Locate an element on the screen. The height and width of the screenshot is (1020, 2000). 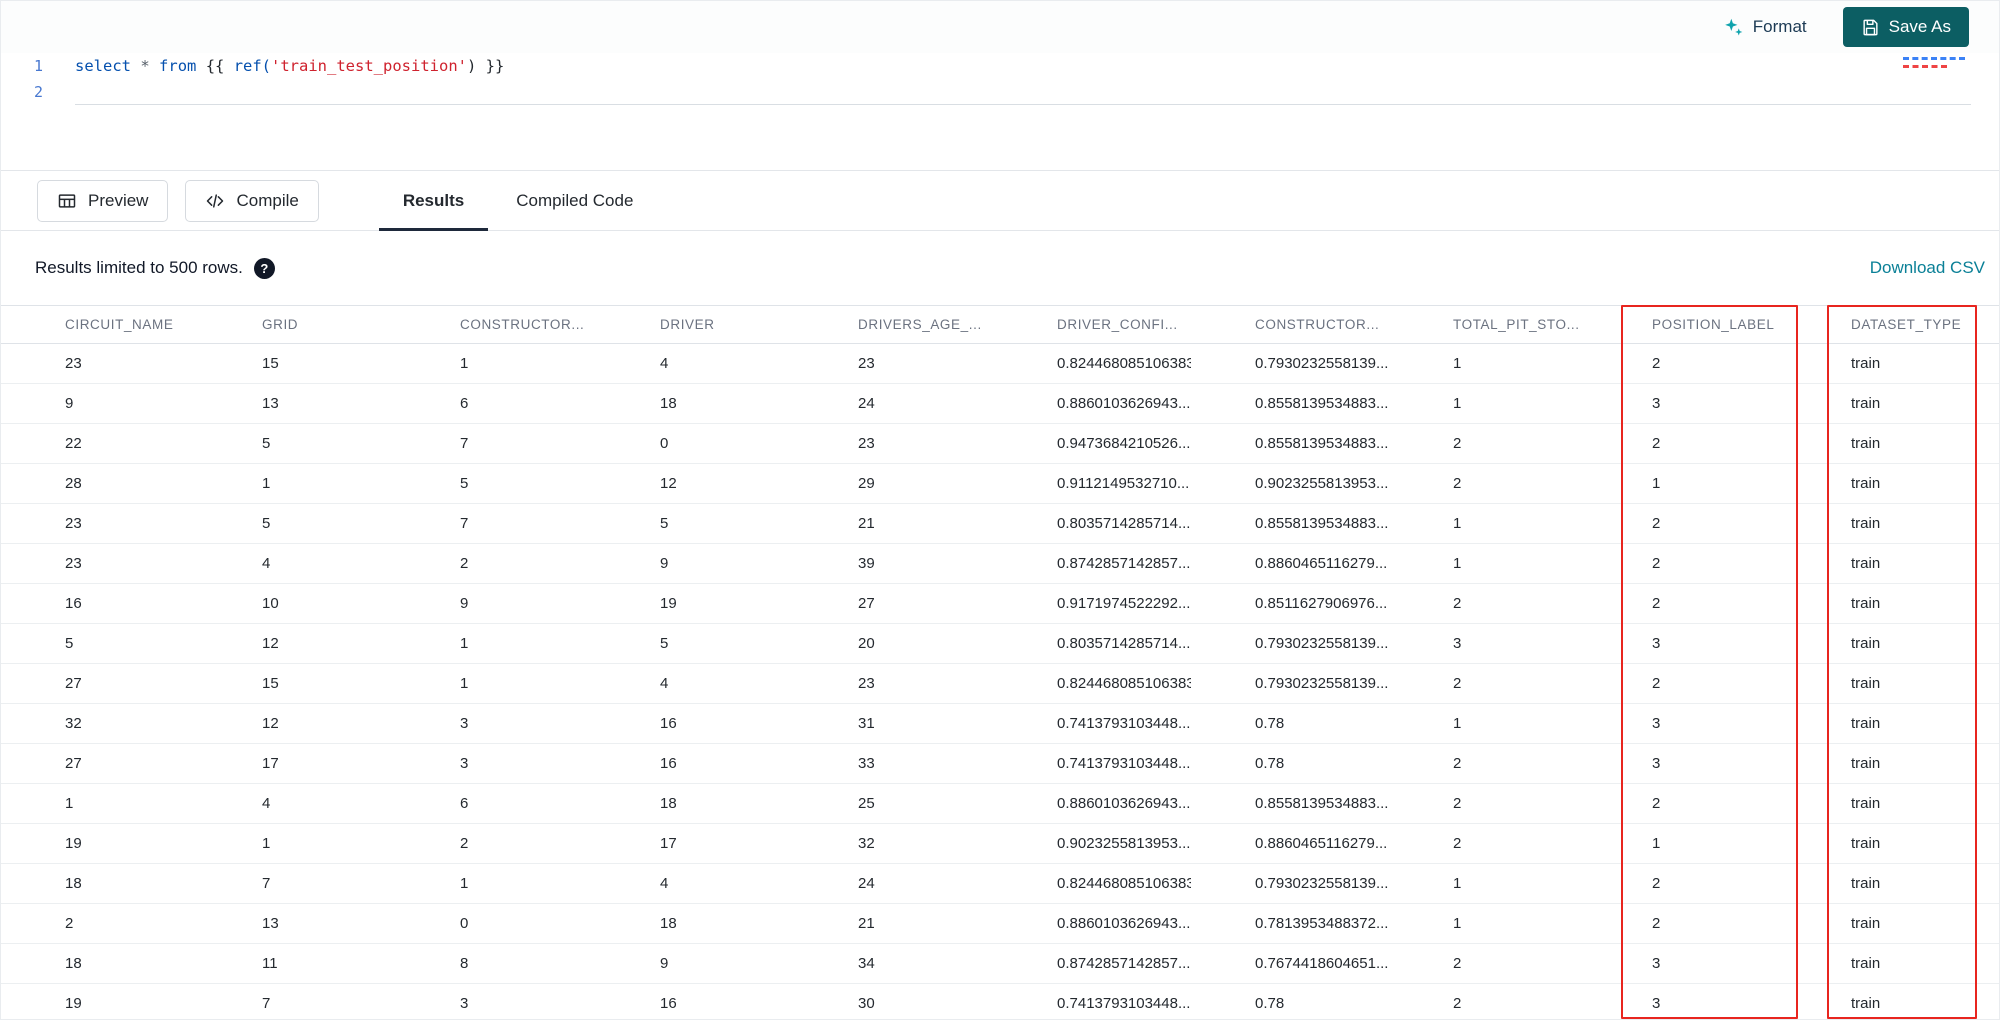
table-cell: 4 is located at coordinates (297, 803).